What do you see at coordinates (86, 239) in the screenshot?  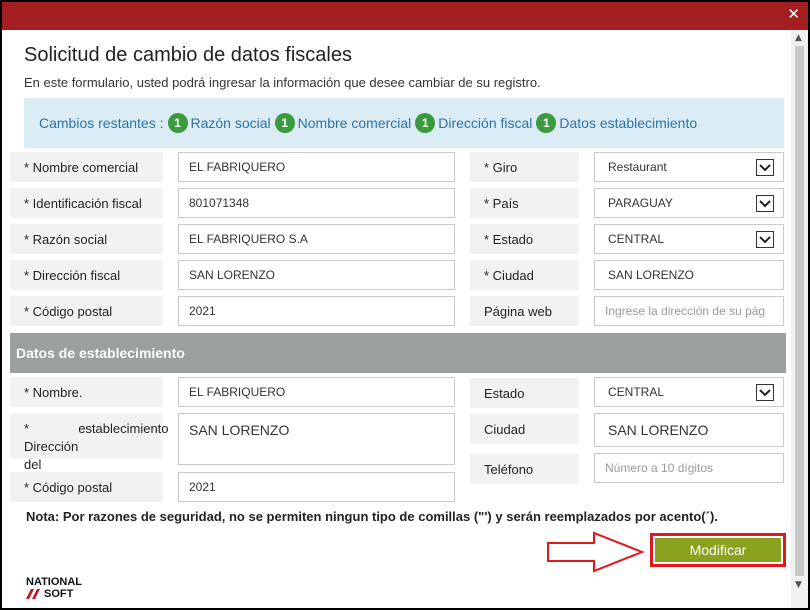 I see `razon-social-label: * Razón social` at bounding box center [86, 239].